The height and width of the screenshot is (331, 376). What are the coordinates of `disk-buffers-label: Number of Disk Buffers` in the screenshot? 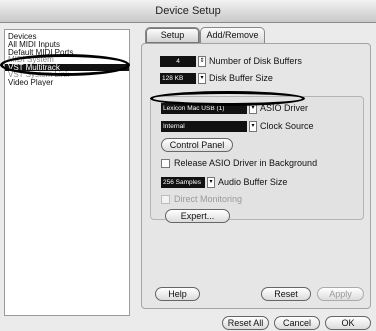 It's located at (255, 61).